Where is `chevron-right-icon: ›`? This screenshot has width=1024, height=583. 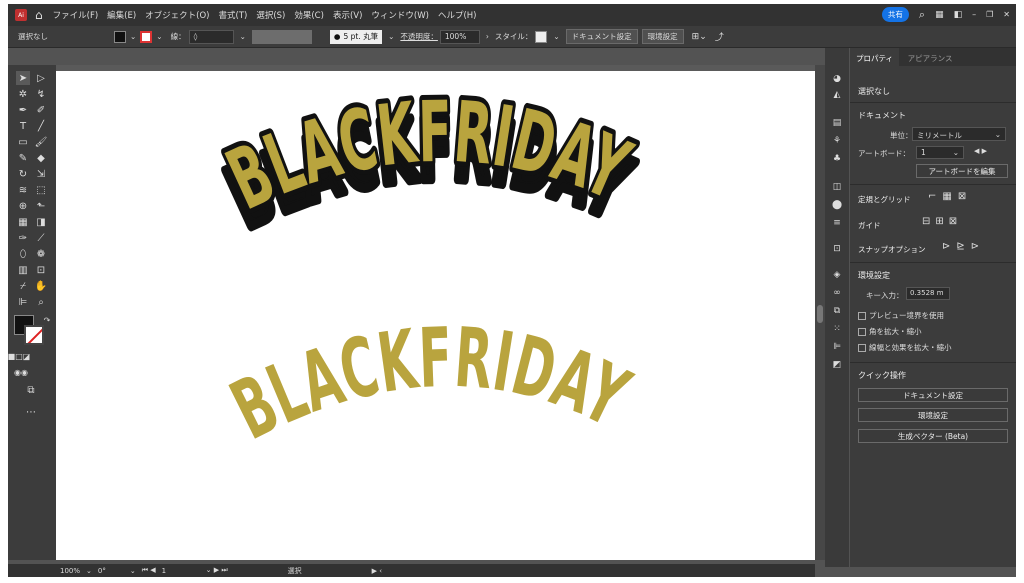
chevron-right-icon: › is located at coordinates (487, 36).